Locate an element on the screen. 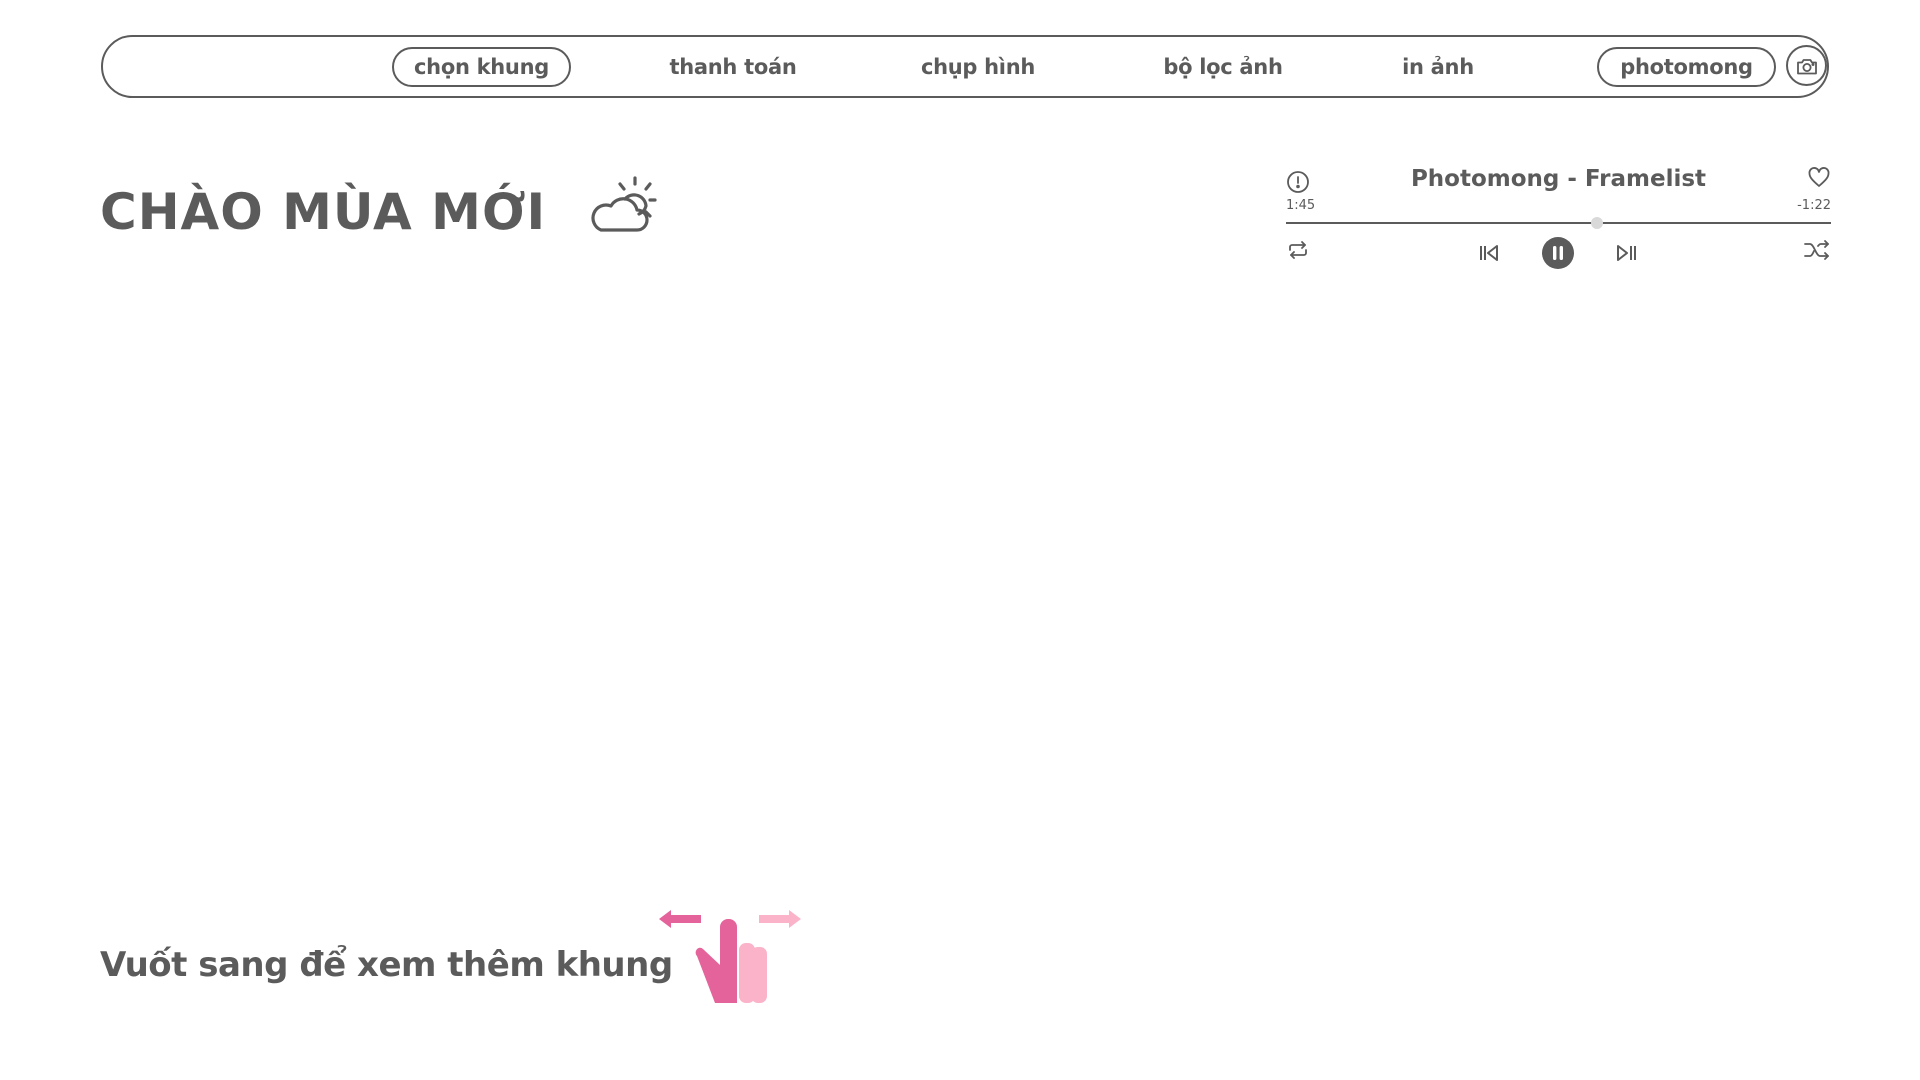  next-button is located at coordinates (1627, 253).